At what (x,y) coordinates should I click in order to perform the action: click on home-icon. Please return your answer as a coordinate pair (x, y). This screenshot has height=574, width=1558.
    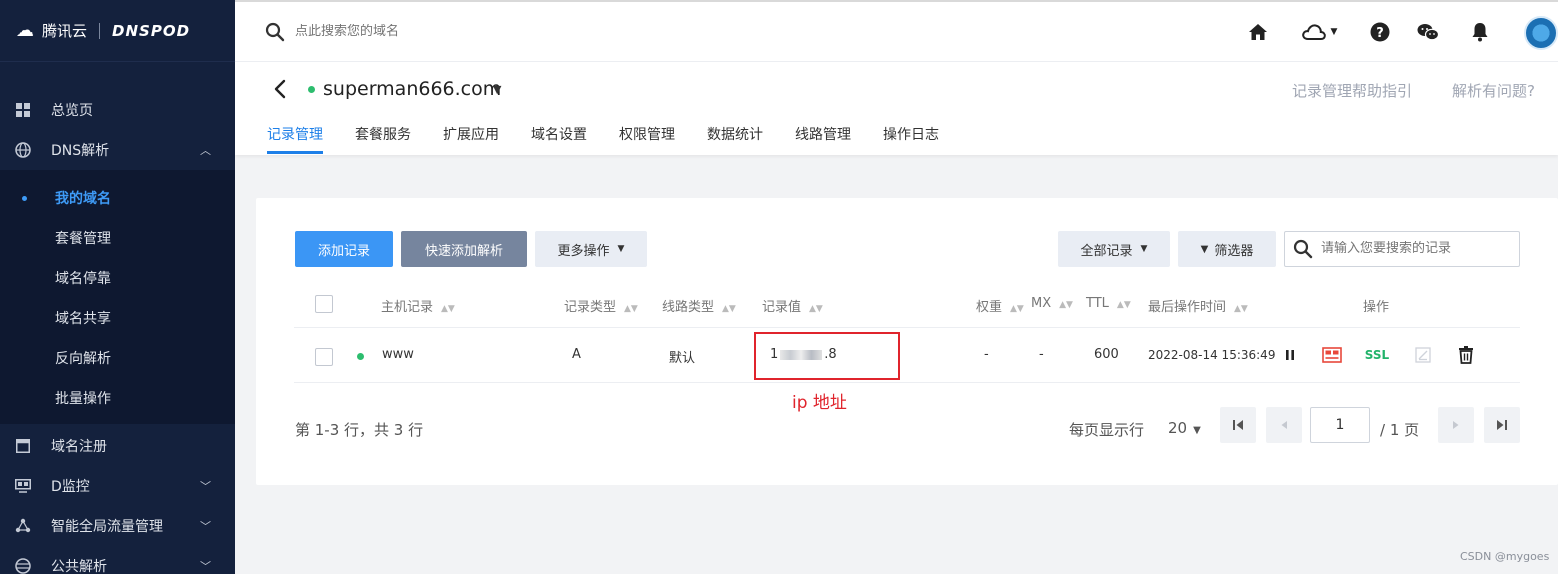
    Looking at the image, I should click on (1258, 32).